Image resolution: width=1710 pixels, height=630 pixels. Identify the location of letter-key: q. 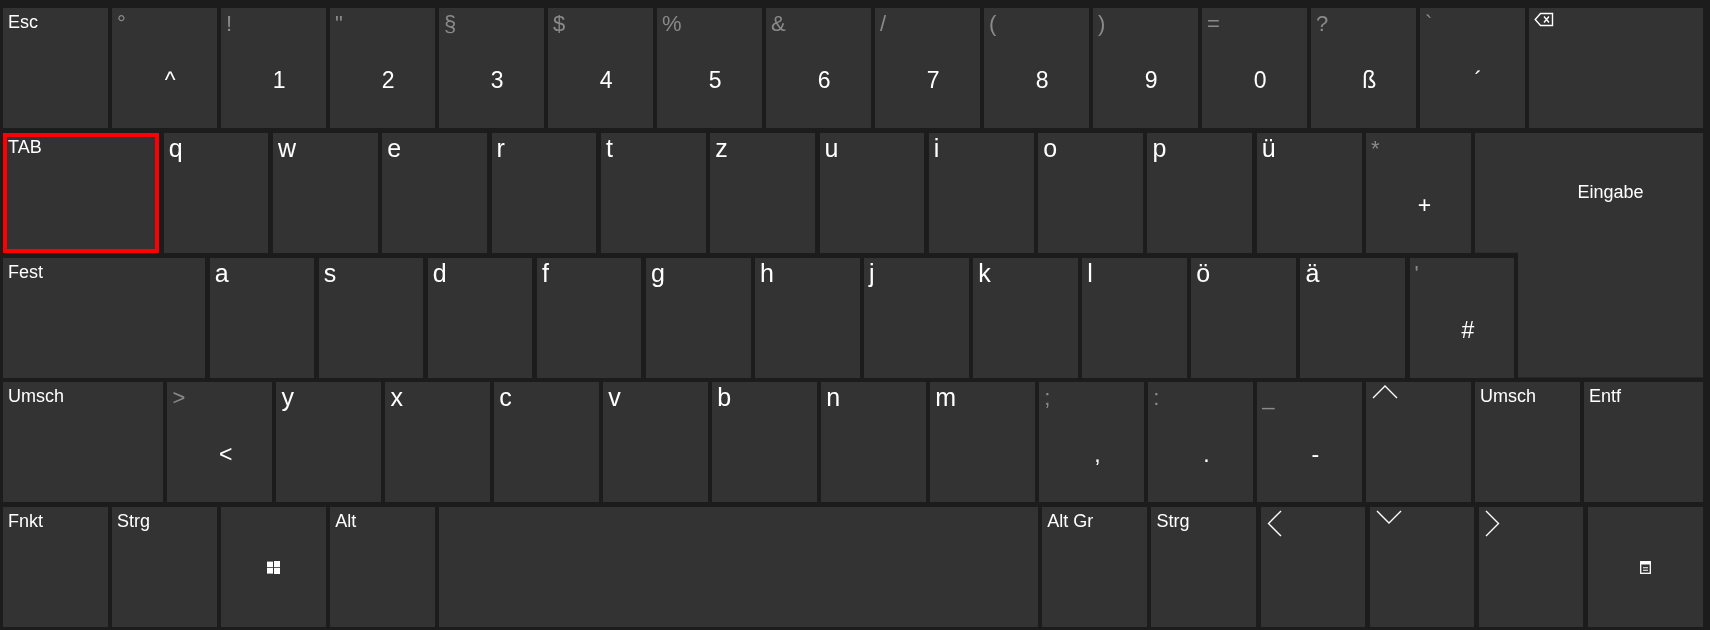
(216, 192).